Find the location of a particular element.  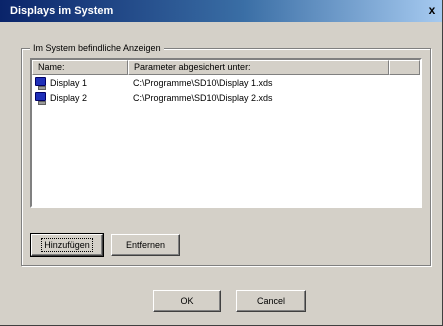

list-item-name: Display 2 is located at coordinates (69, 98).